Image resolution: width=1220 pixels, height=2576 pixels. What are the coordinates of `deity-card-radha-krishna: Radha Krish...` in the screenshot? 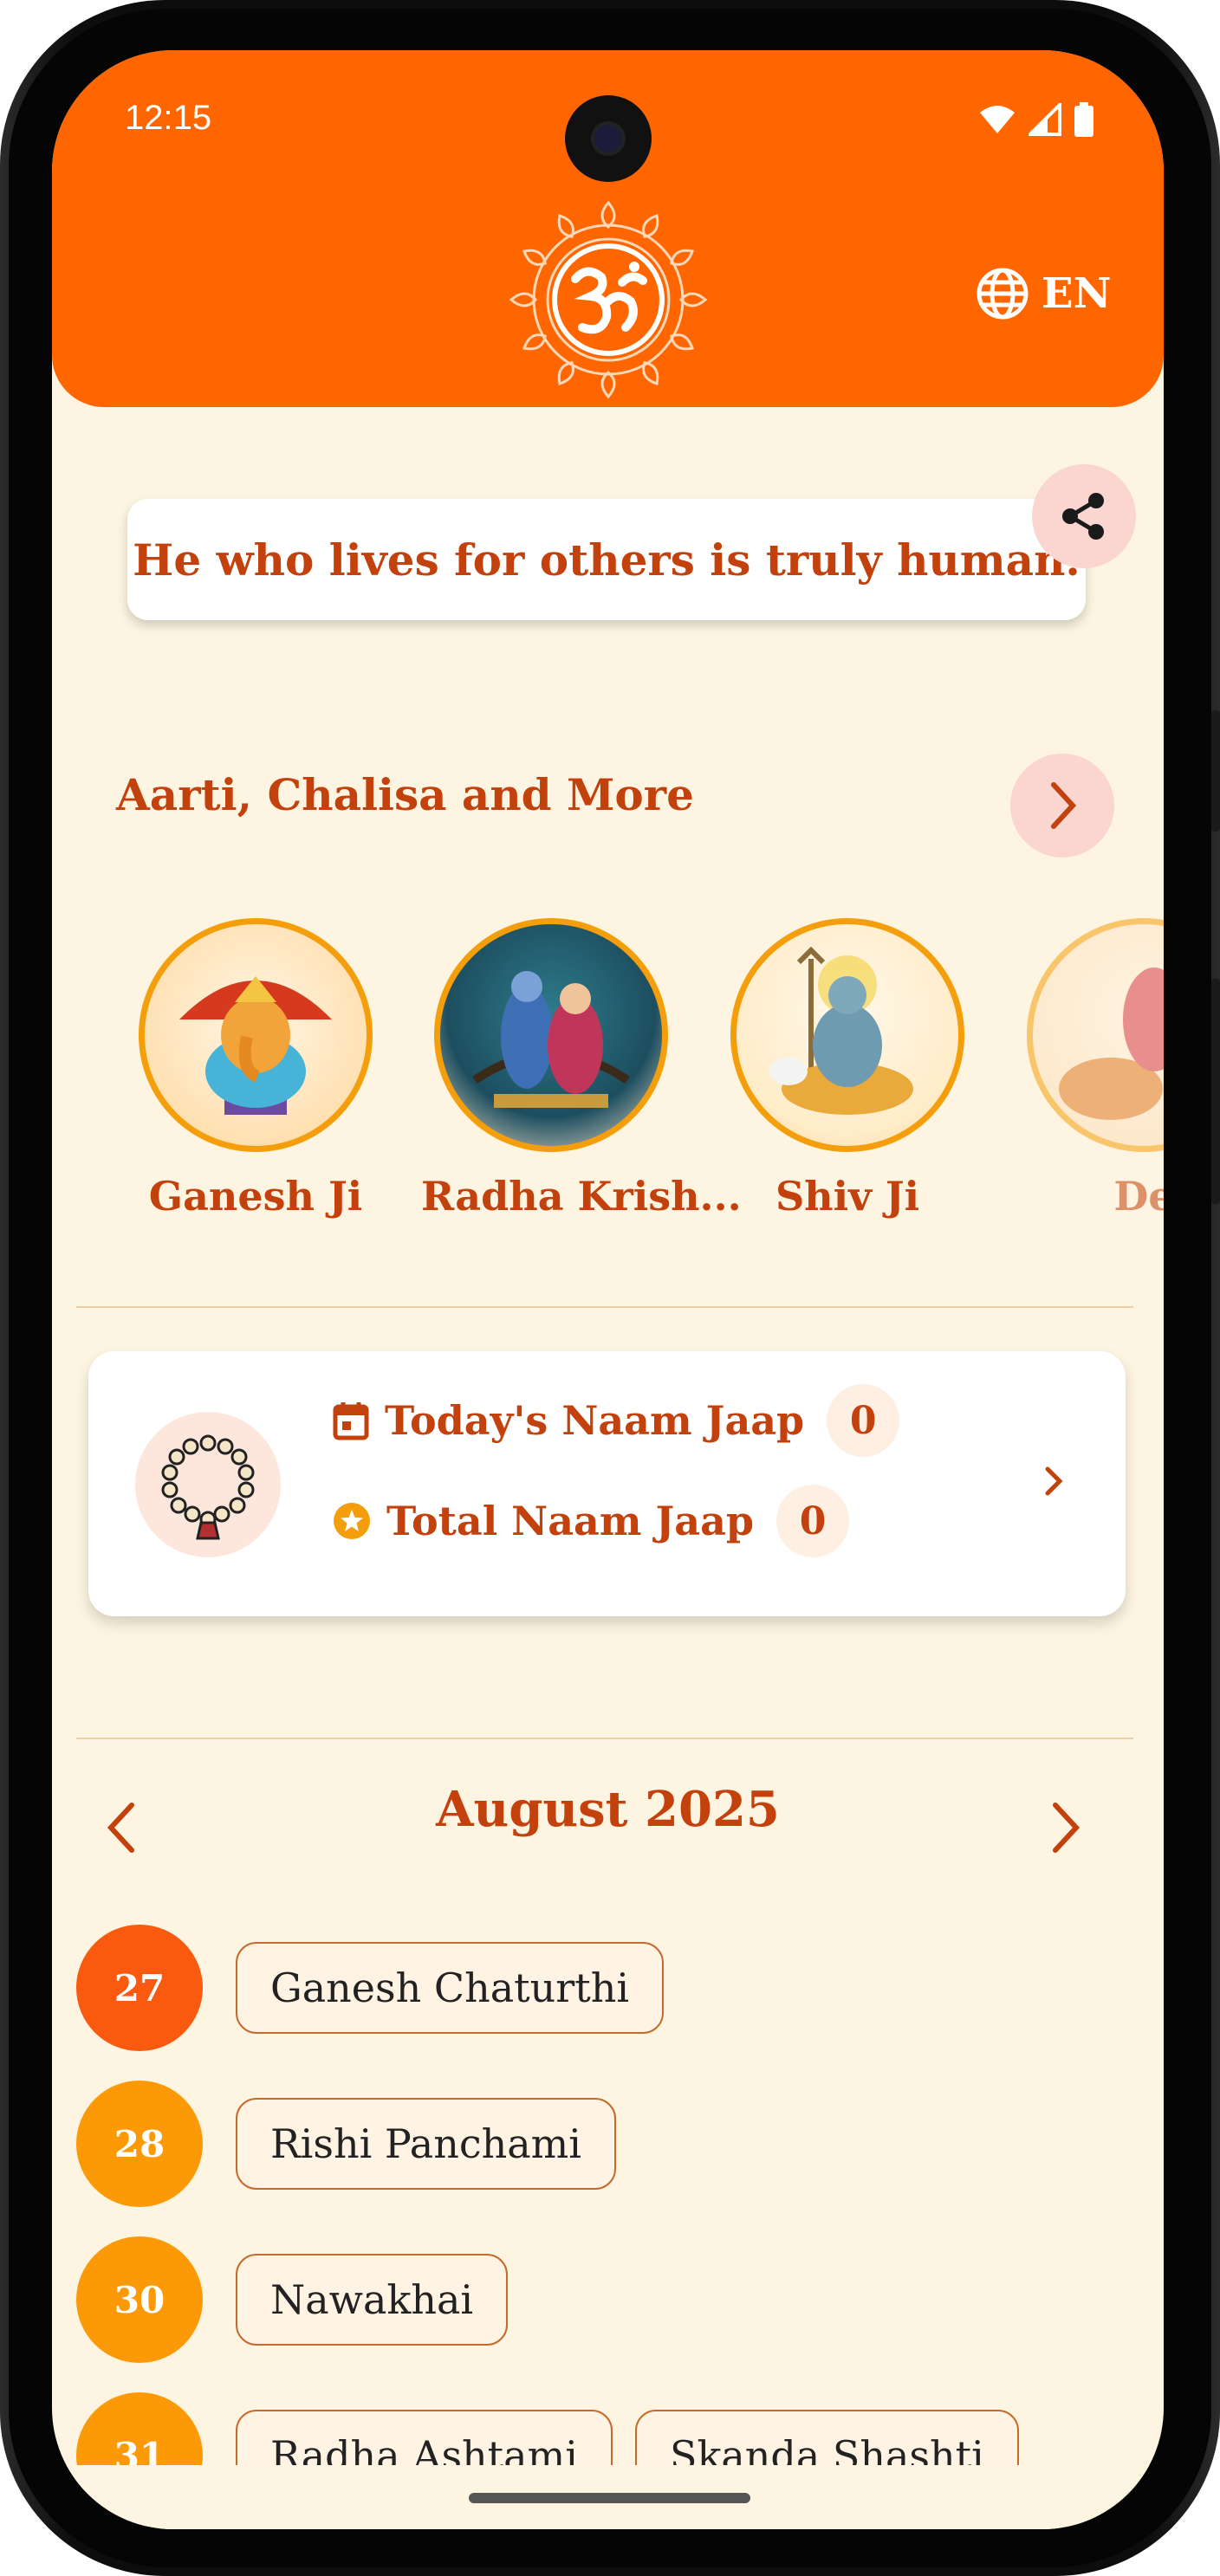 It's located at (581, 1069).